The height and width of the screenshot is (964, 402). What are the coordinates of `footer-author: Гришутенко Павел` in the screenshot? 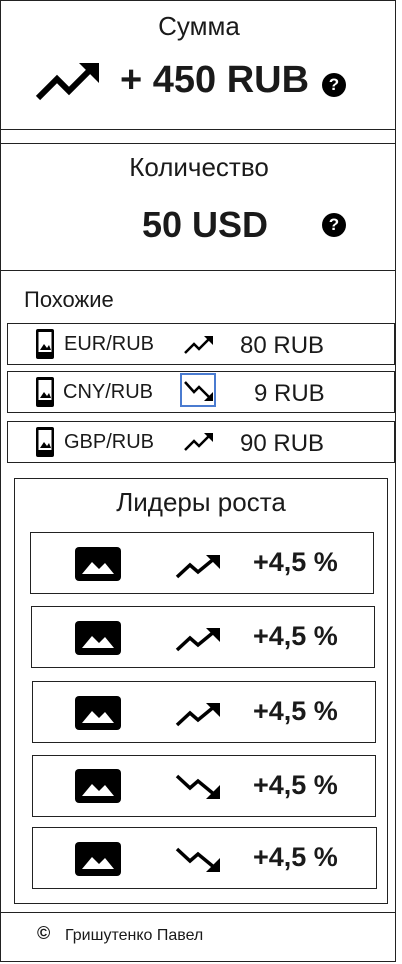 It's located at (134, 935).